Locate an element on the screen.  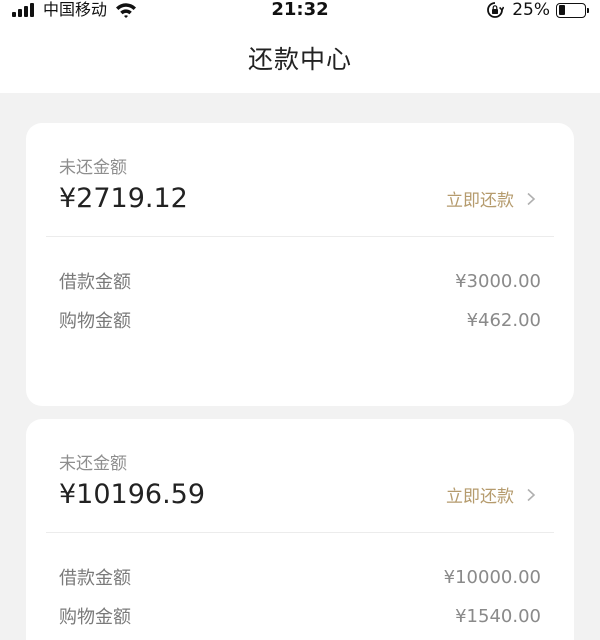
battery-icon is located at coordinates (572, 10).